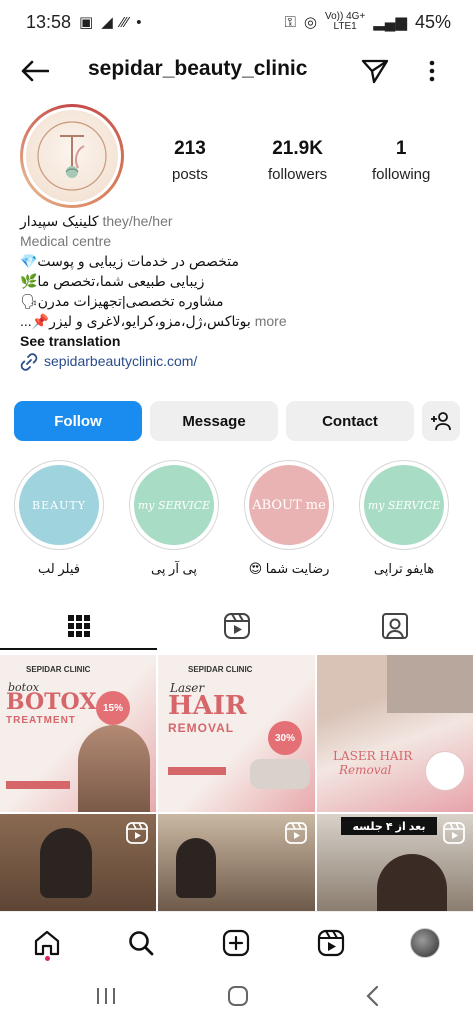 The height and width of the screenshot is (1024, 473). What do you see at coordinates (375, 71) in the screenshot?
I see `direct-message-button` at bounding box center [375, 71].